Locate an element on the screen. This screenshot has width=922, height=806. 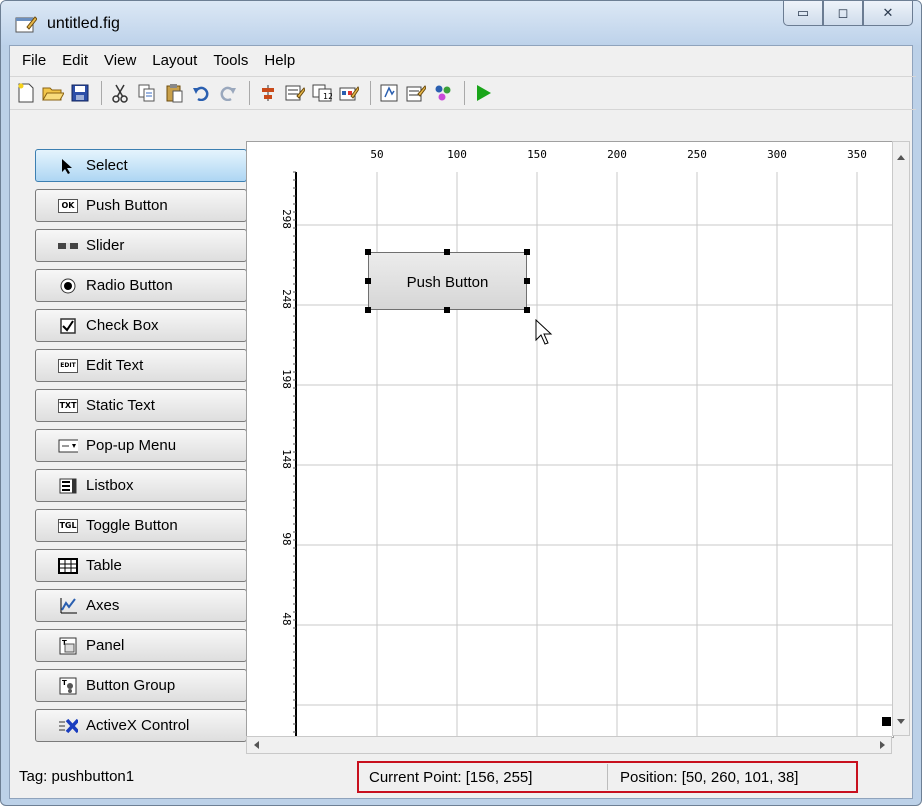
open-icon is located at coordinates (53, 93).